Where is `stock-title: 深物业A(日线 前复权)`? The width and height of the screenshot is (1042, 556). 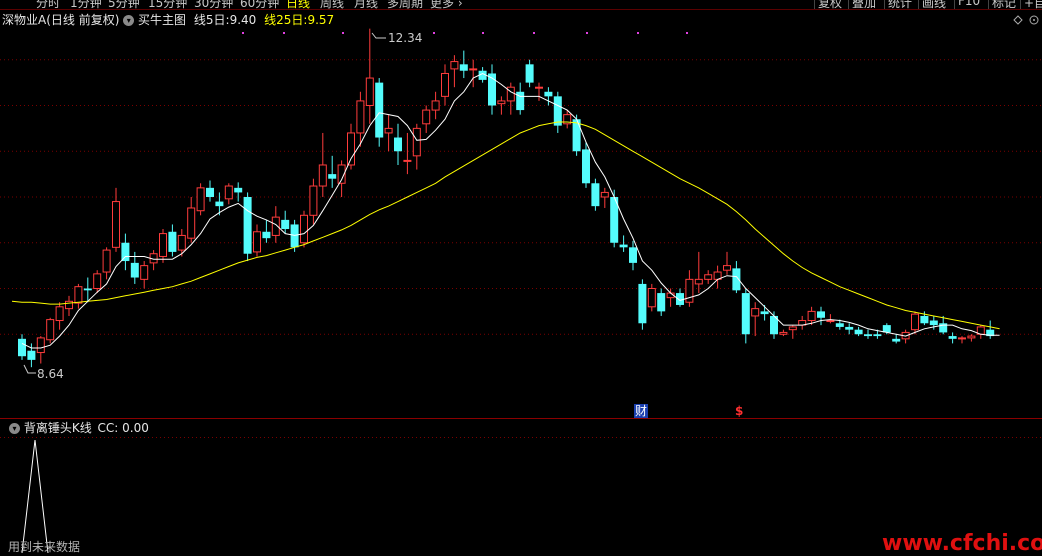
stock-title: 深物业A(日线 前复权) is located at coordinates (60, 20).